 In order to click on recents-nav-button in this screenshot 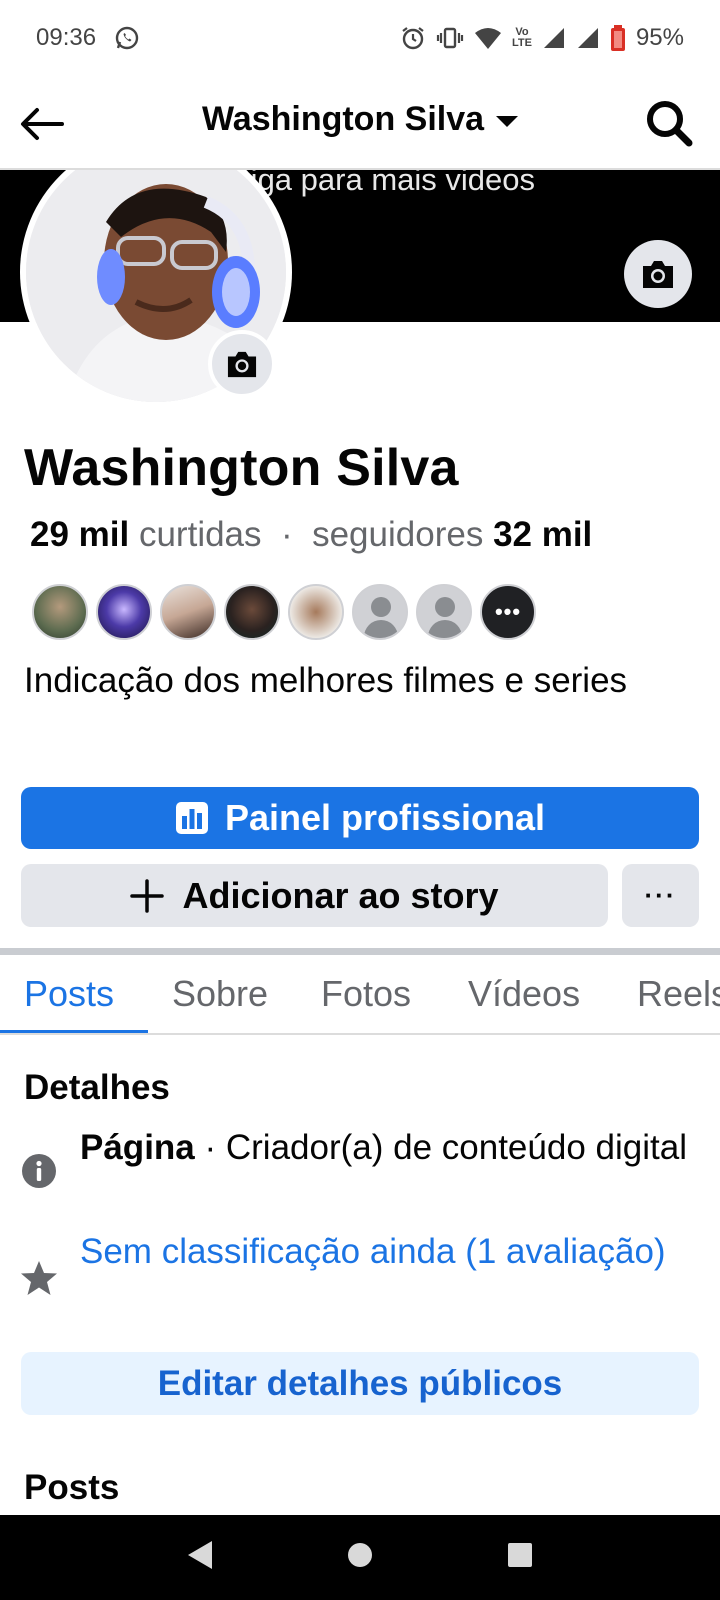, I will do `click(520, 1557)`.